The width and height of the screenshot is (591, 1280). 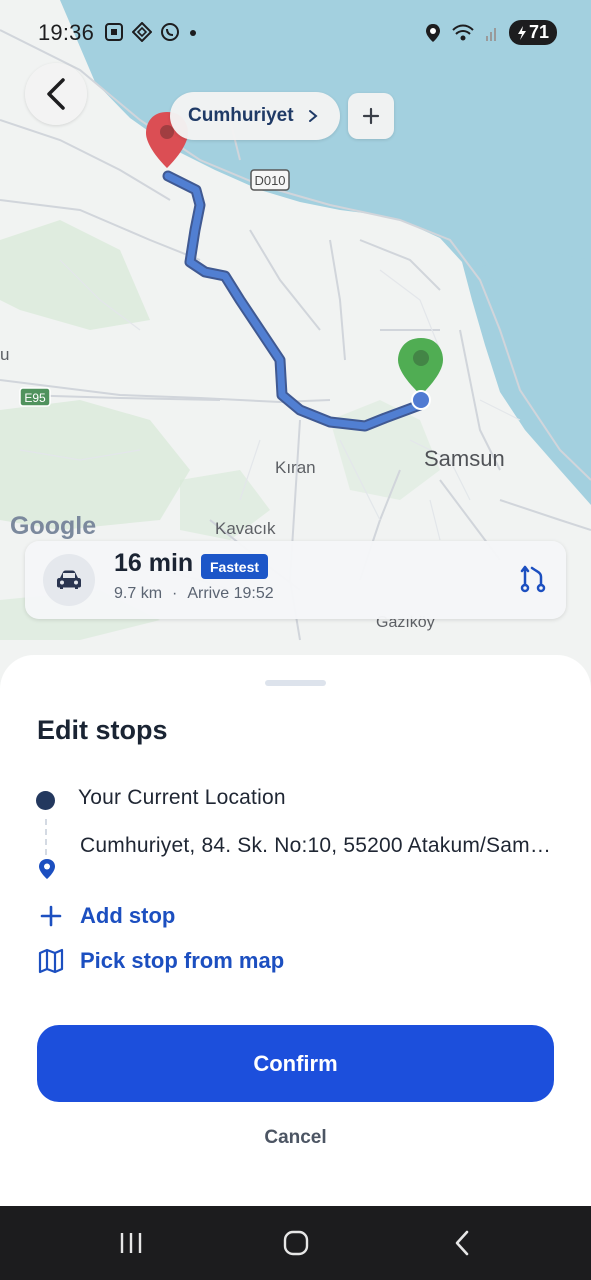 What do you see at coordinates (295, 580) in the screenshot?
I see `route-card: 16 min Fastest 9.7 km · Arrive 19:52` at bounding box center [295, 580].